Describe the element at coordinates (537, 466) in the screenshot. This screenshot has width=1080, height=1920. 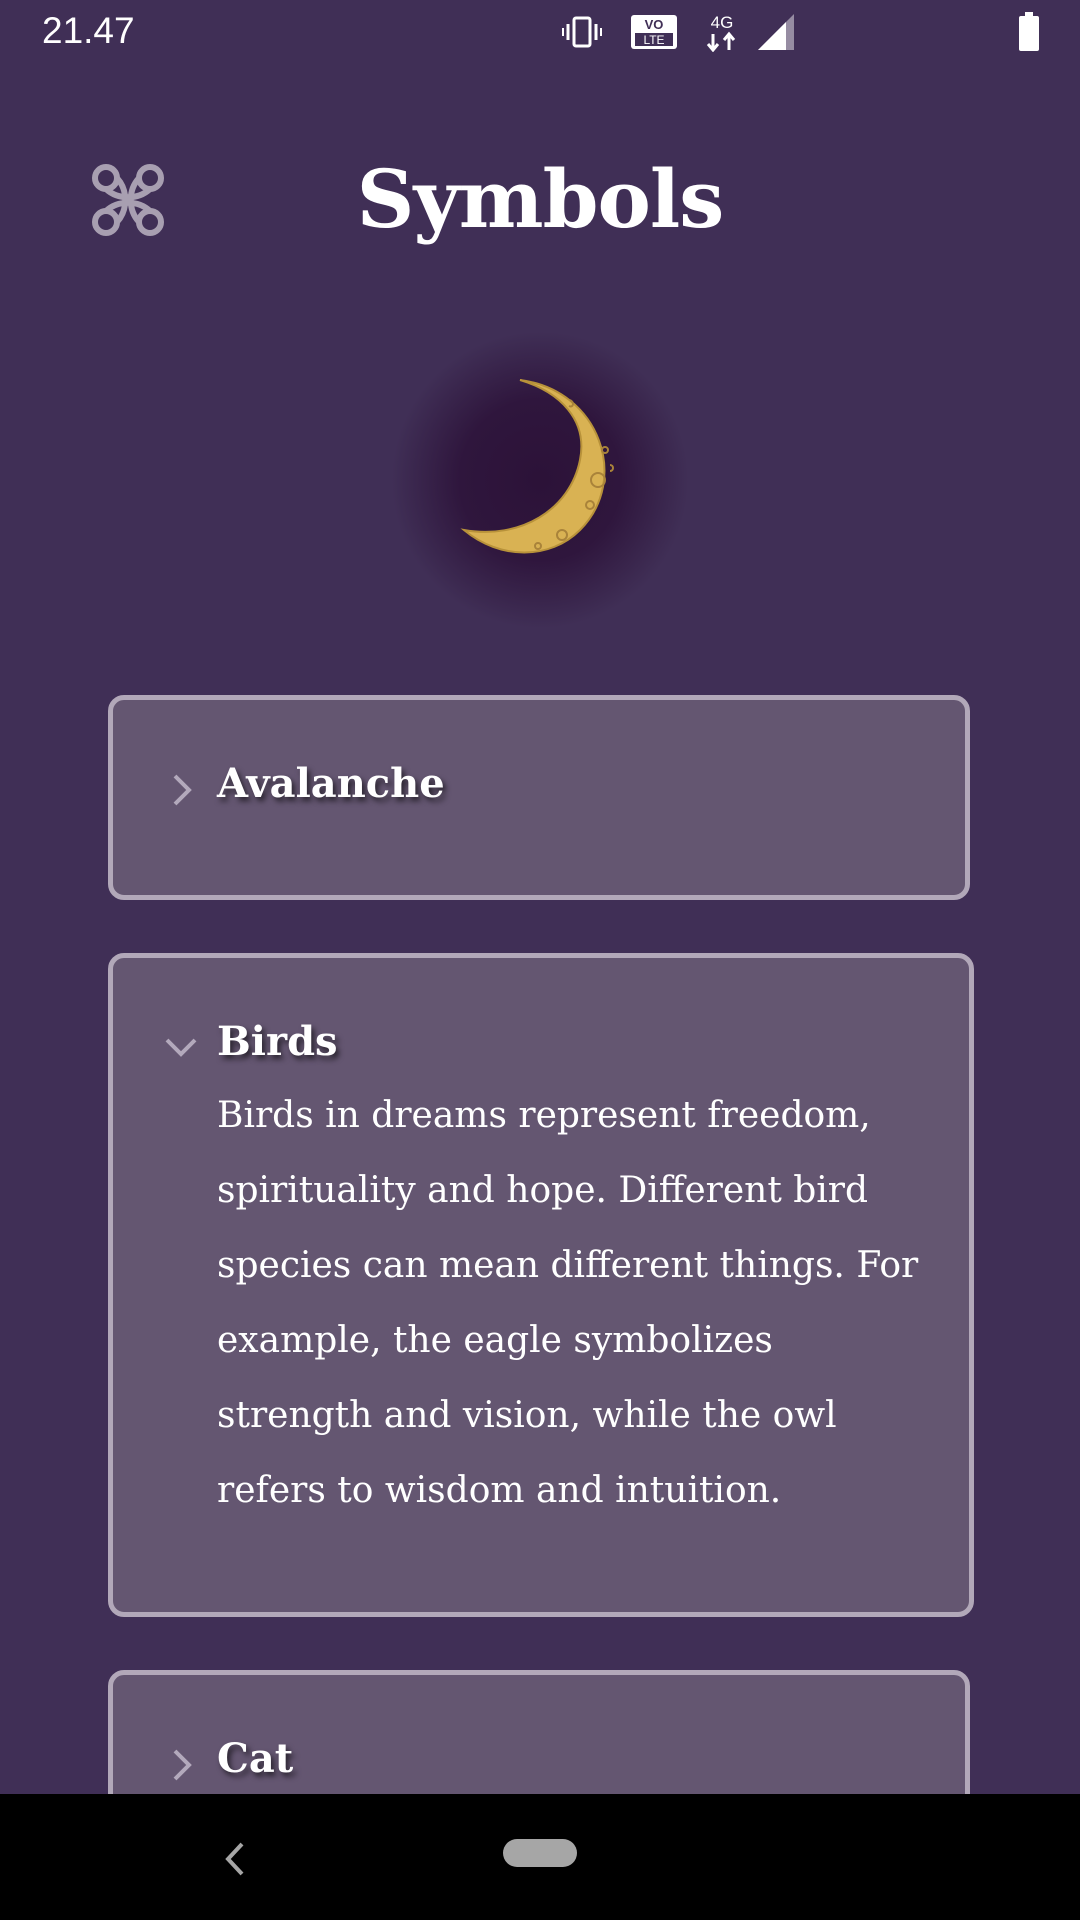
I see `crescent-moon-icon` at that location.